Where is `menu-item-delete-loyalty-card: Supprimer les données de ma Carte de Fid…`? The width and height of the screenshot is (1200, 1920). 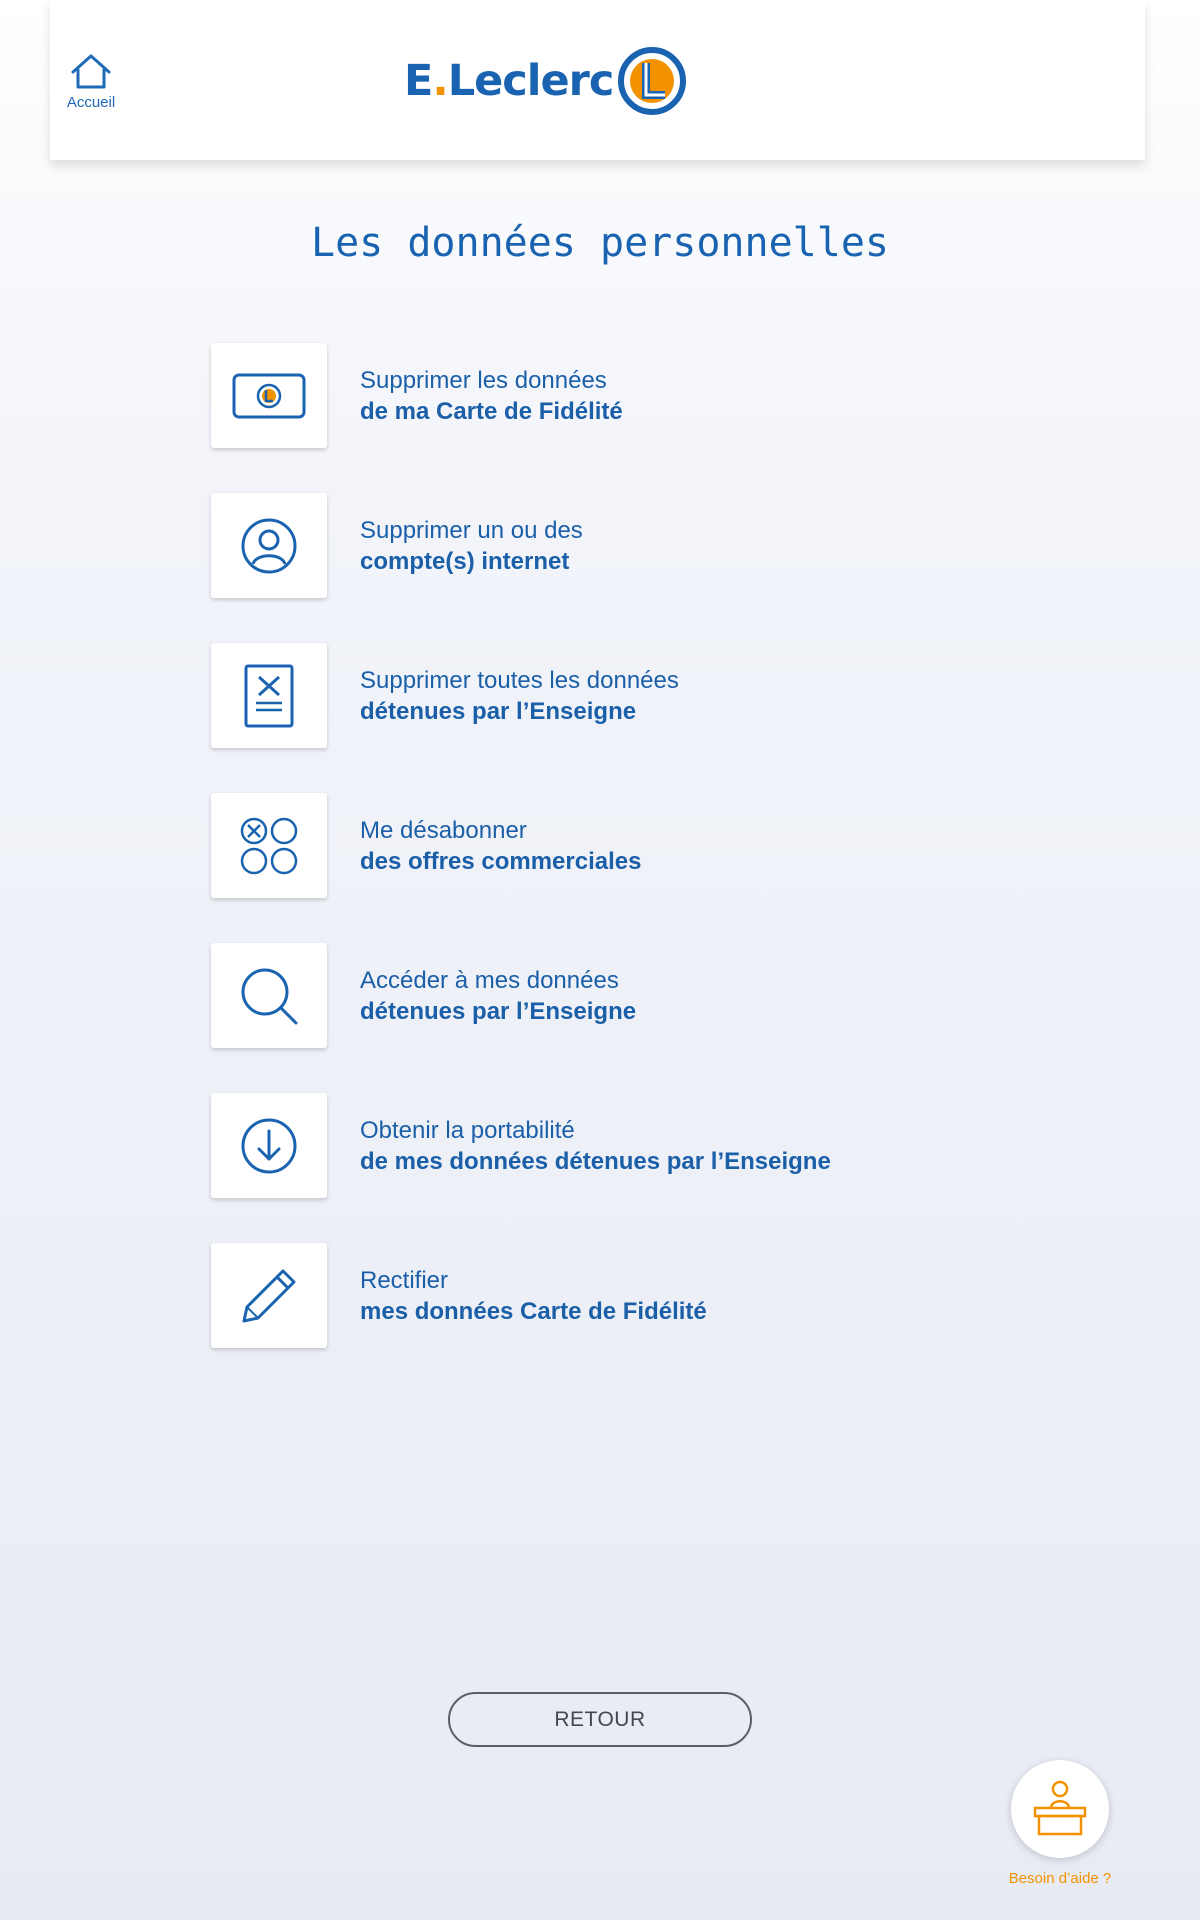
menu-item-delete-loyalty-card: Supprimer les données de ma Carte de Fid… is located at coordinates (611, 395).